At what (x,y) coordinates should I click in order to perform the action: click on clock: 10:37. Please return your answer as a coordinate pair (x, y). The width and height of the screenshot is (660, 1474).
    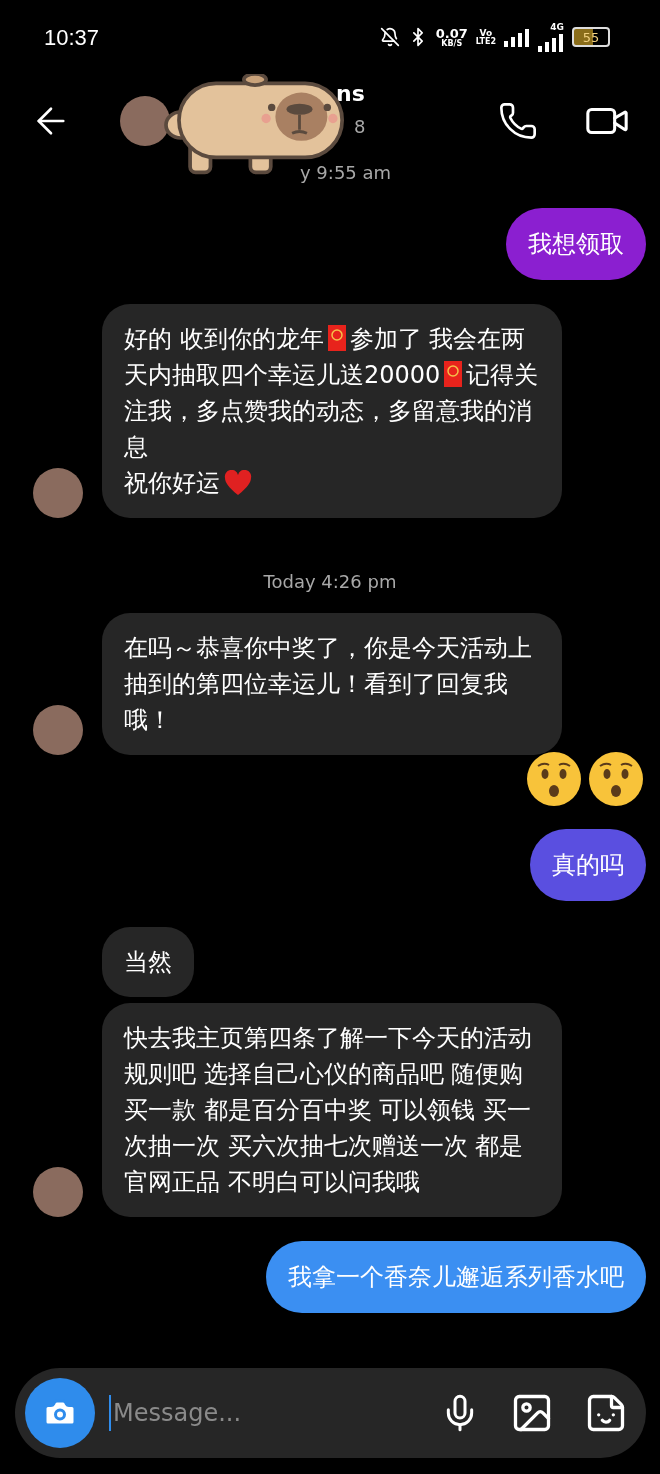
    Looking at the image, I should click on (72, 37).